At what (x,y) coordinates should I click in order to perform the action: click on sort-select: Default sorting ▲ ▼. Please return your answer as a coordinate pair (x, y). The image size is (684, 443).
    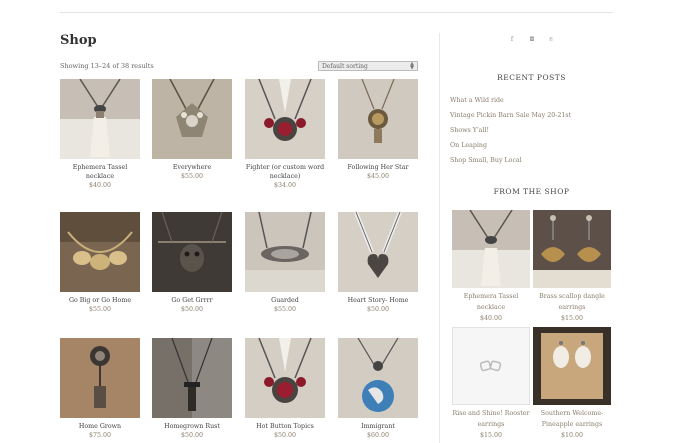
    Looking at the image, I should click on (368, 66).